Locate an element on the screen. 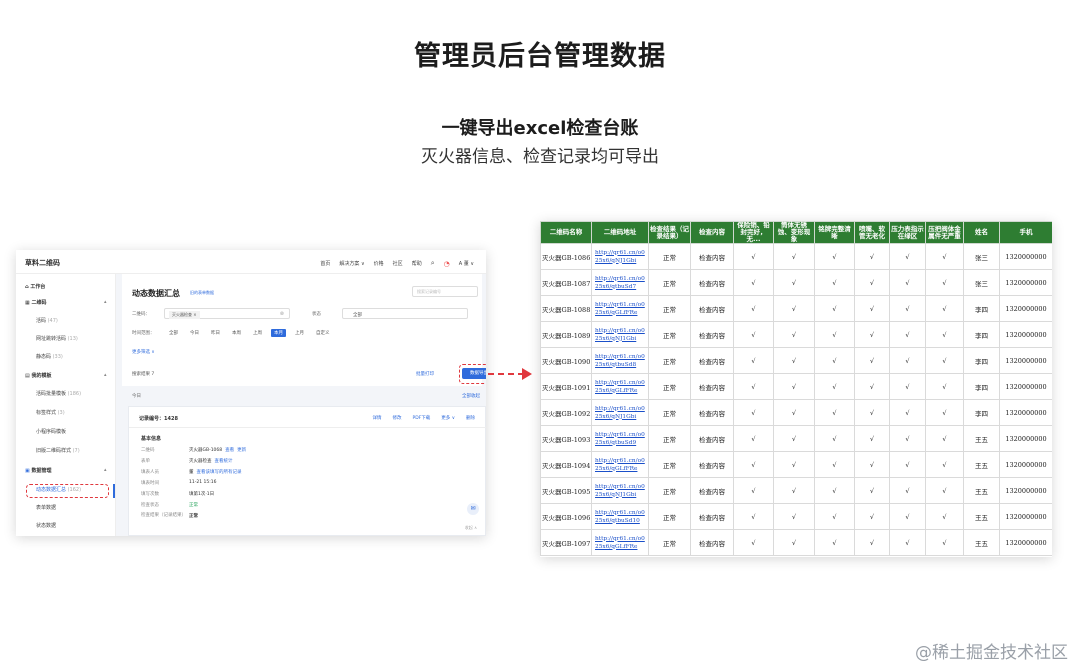  stats-link: 查看统计 is located at coordinates (224, 461).